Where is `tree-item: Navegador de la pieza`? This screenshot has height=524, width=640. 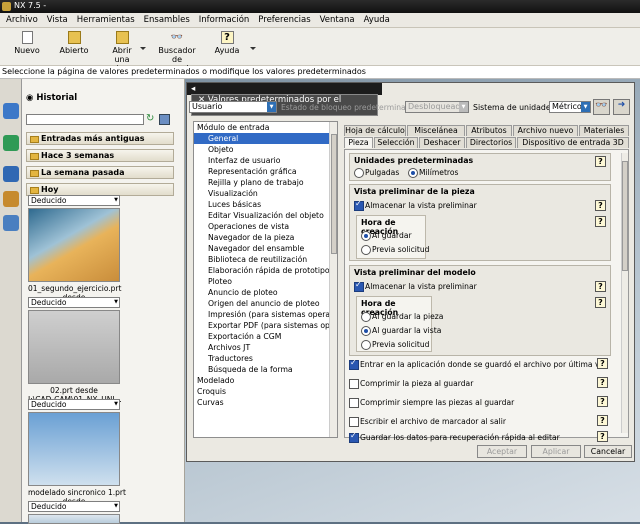 tree-item: Navegador de la pieza is located at coordinates (265, 237).